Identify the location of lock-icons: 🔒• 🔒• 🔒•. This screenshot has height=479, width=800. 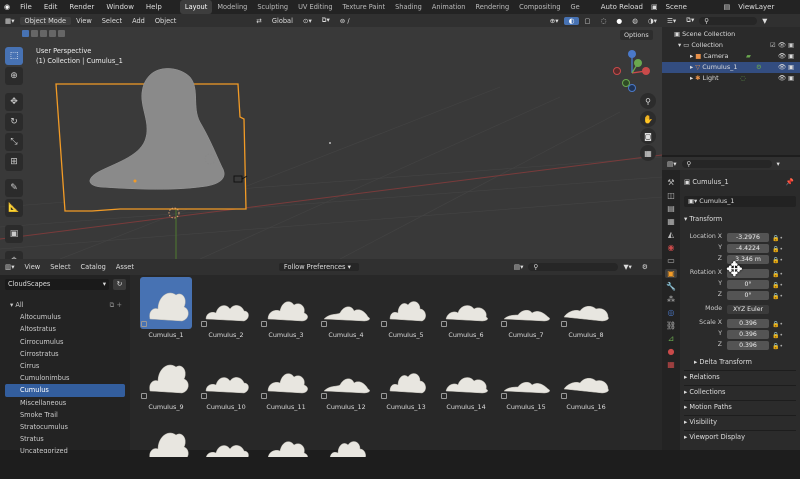
(777, 249).